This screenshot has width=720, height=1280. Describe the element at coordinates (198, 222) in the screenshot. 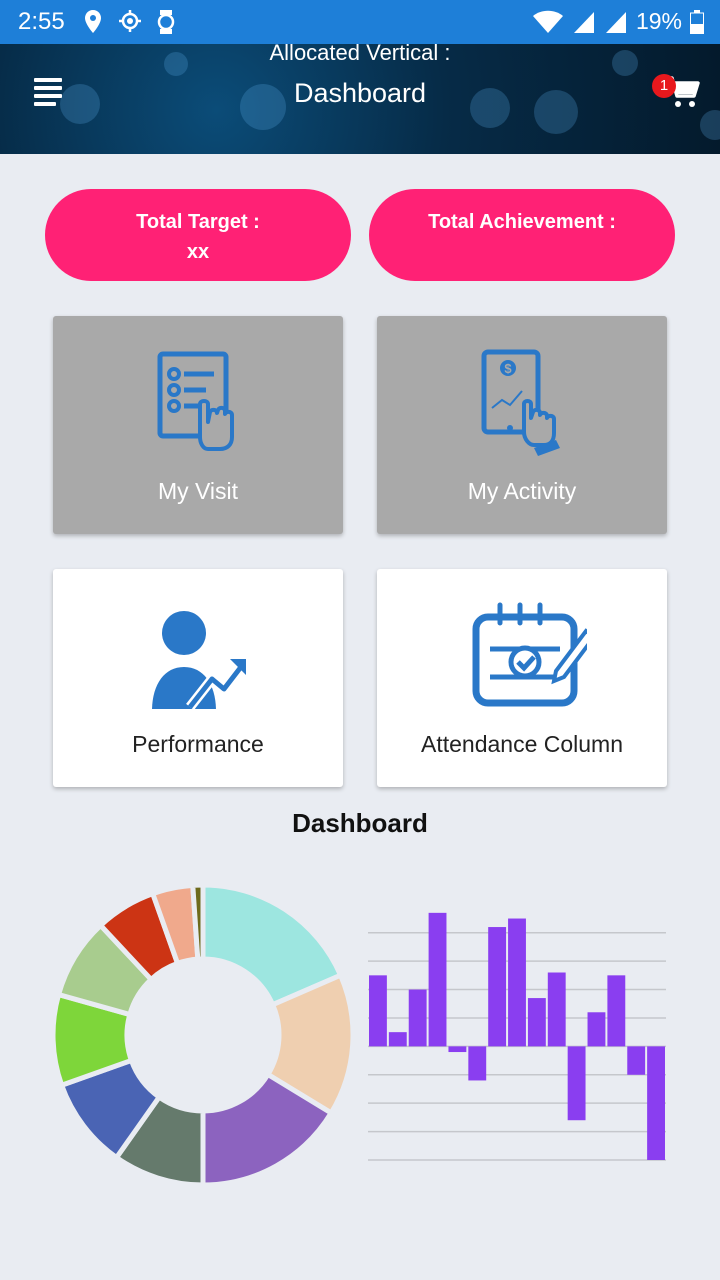

I see `total-target-label: Total Target :` at that location.